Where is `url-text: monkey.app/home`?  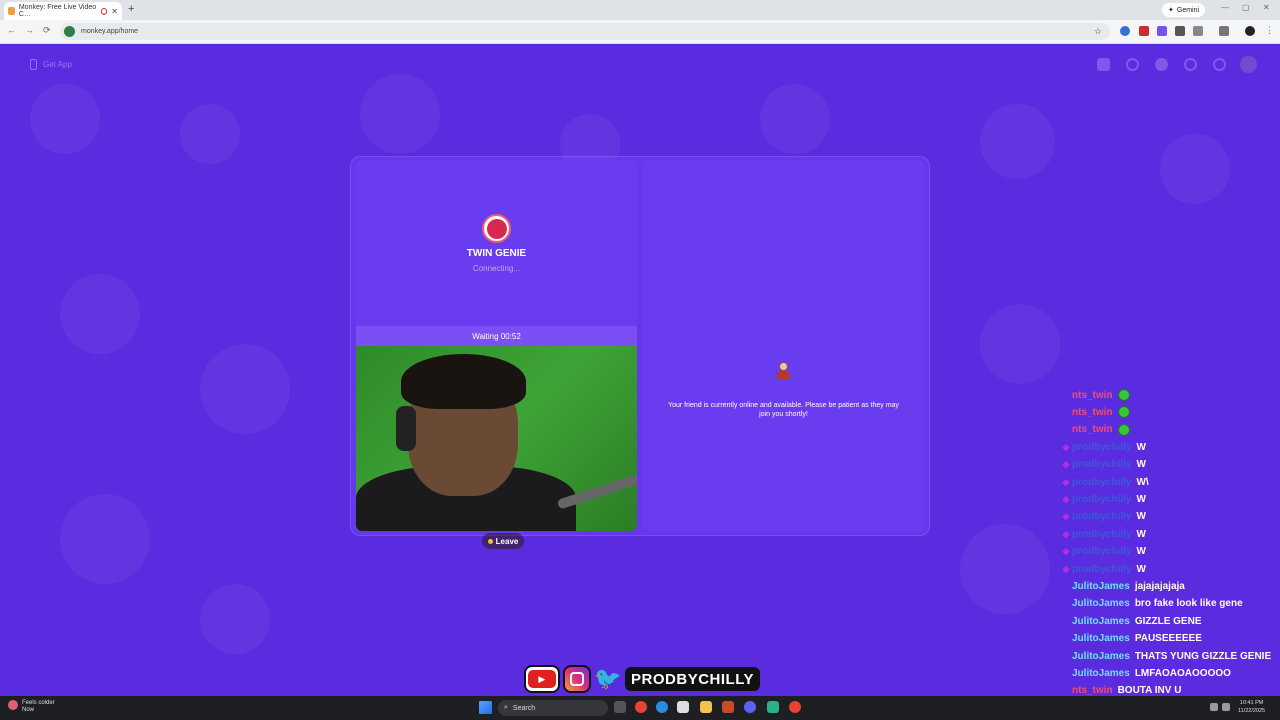 url-text: monkey.app/home is located at coordinates (110, 31).